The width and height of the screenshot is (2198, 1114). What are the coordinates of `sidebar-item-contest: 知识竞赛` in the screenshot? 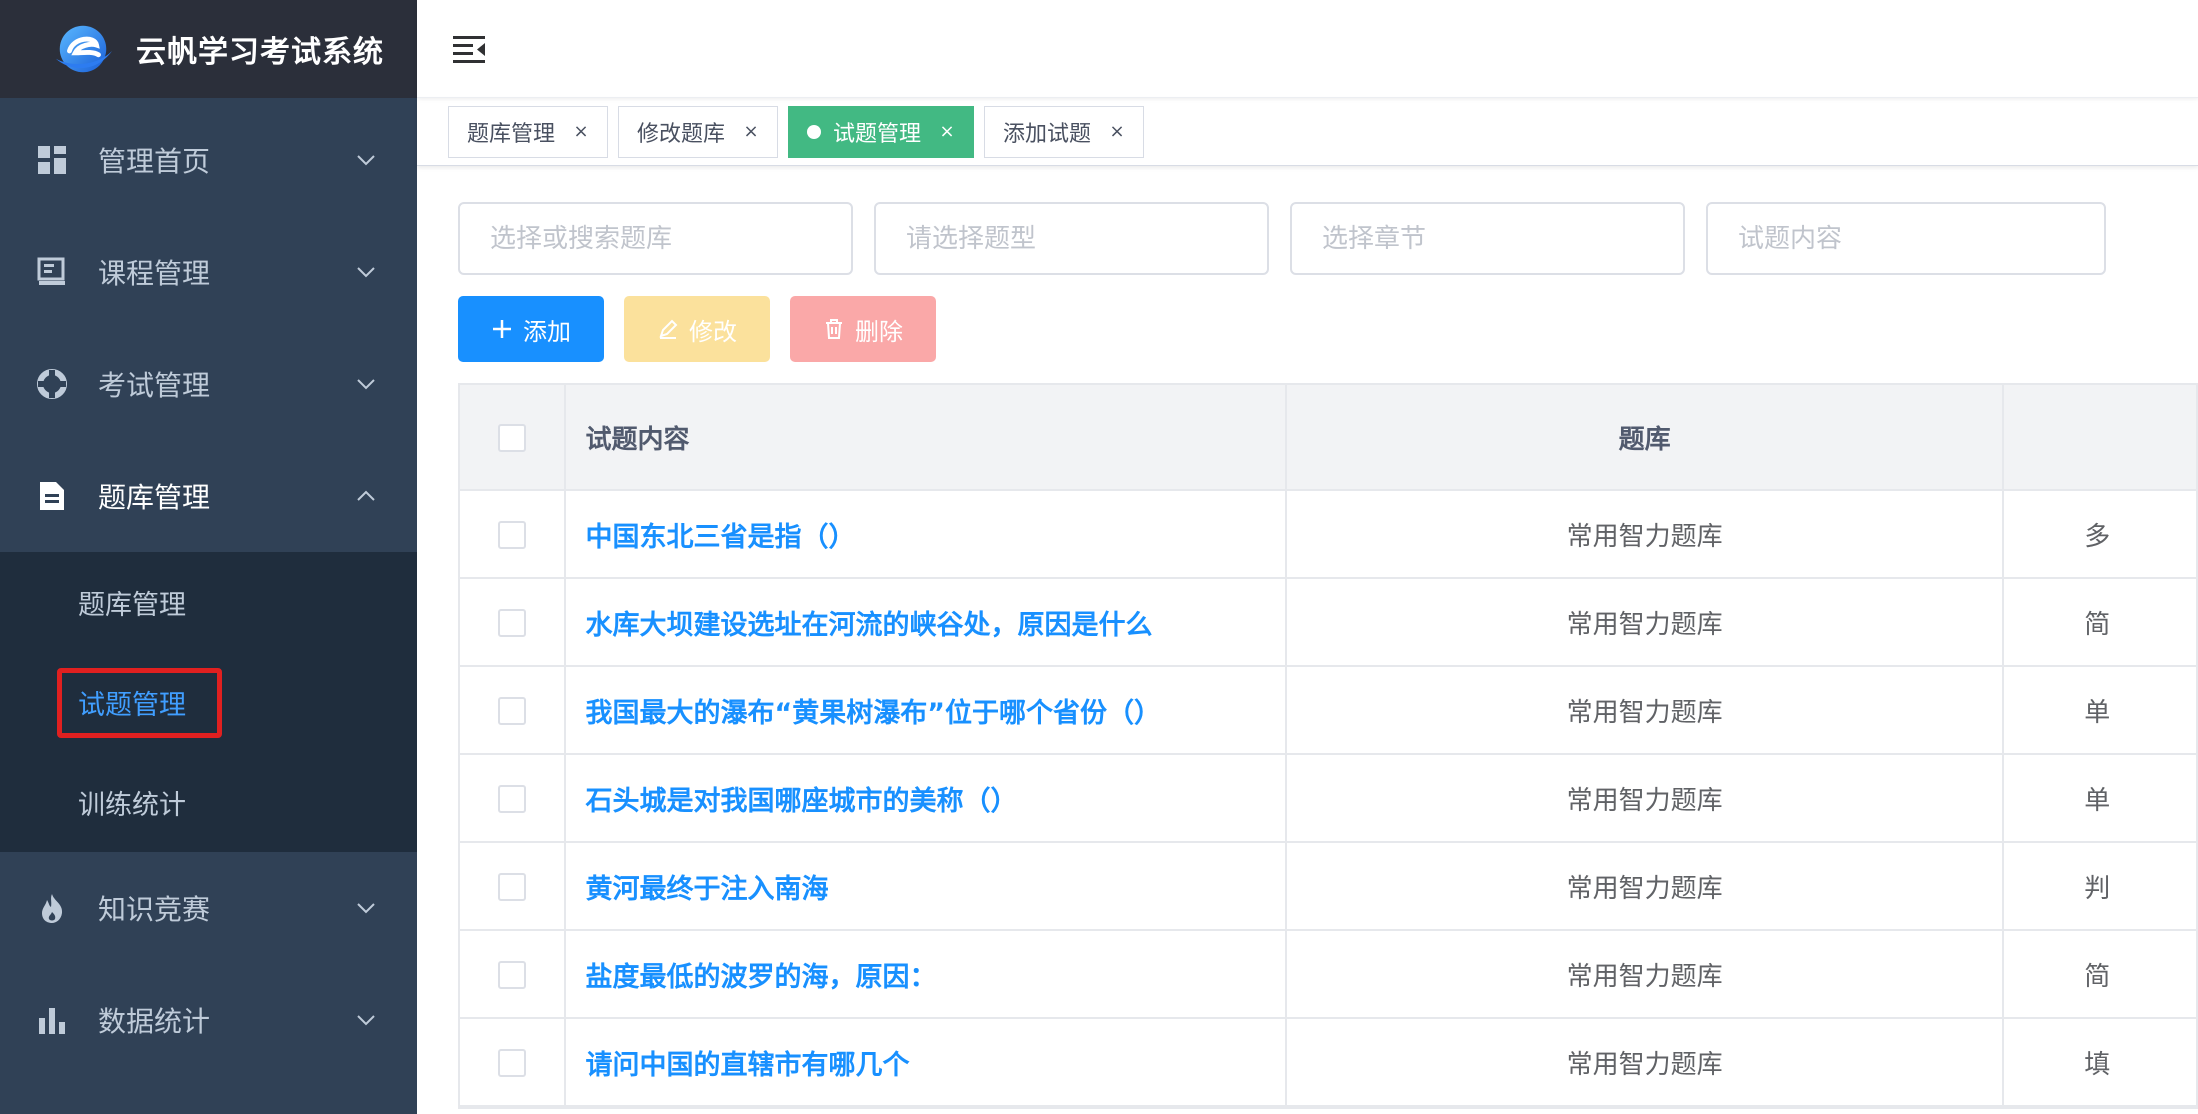 It's located at (208, 908).